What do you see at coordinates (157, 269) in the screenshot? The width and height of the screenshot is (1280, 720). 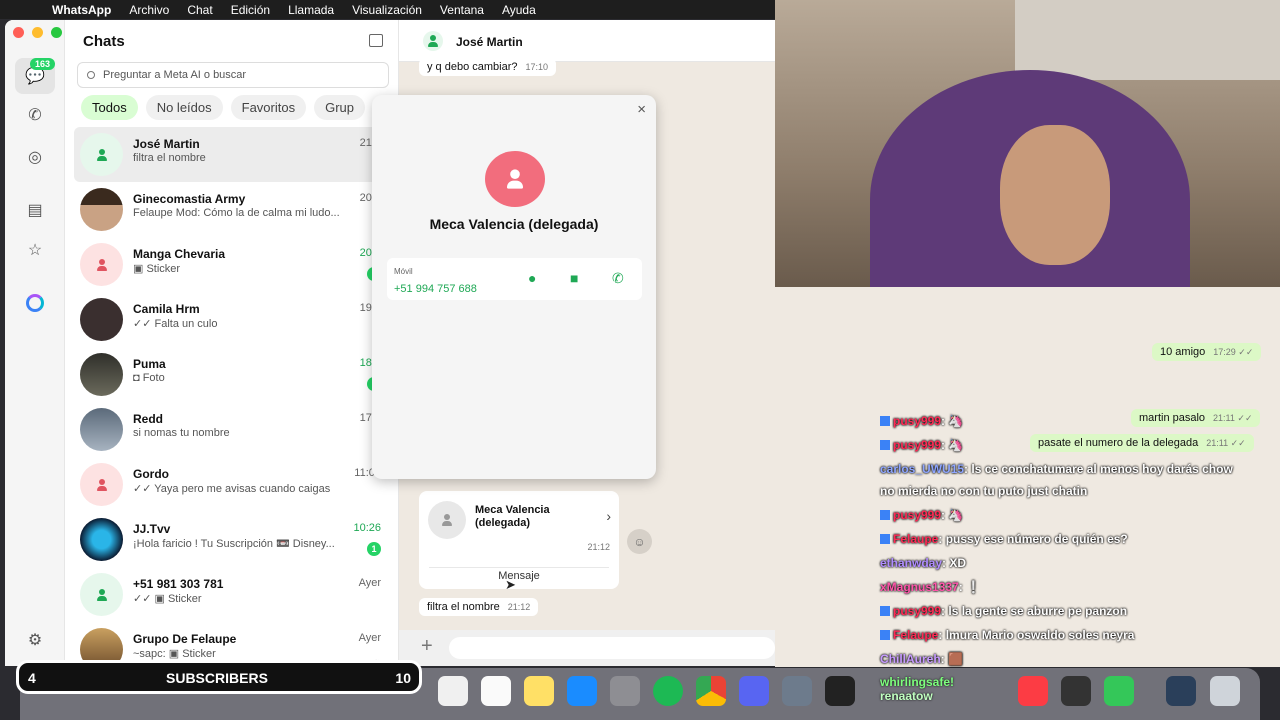 I see `chat-preview: ▣ Sticker` at bounding box center [157, 269].